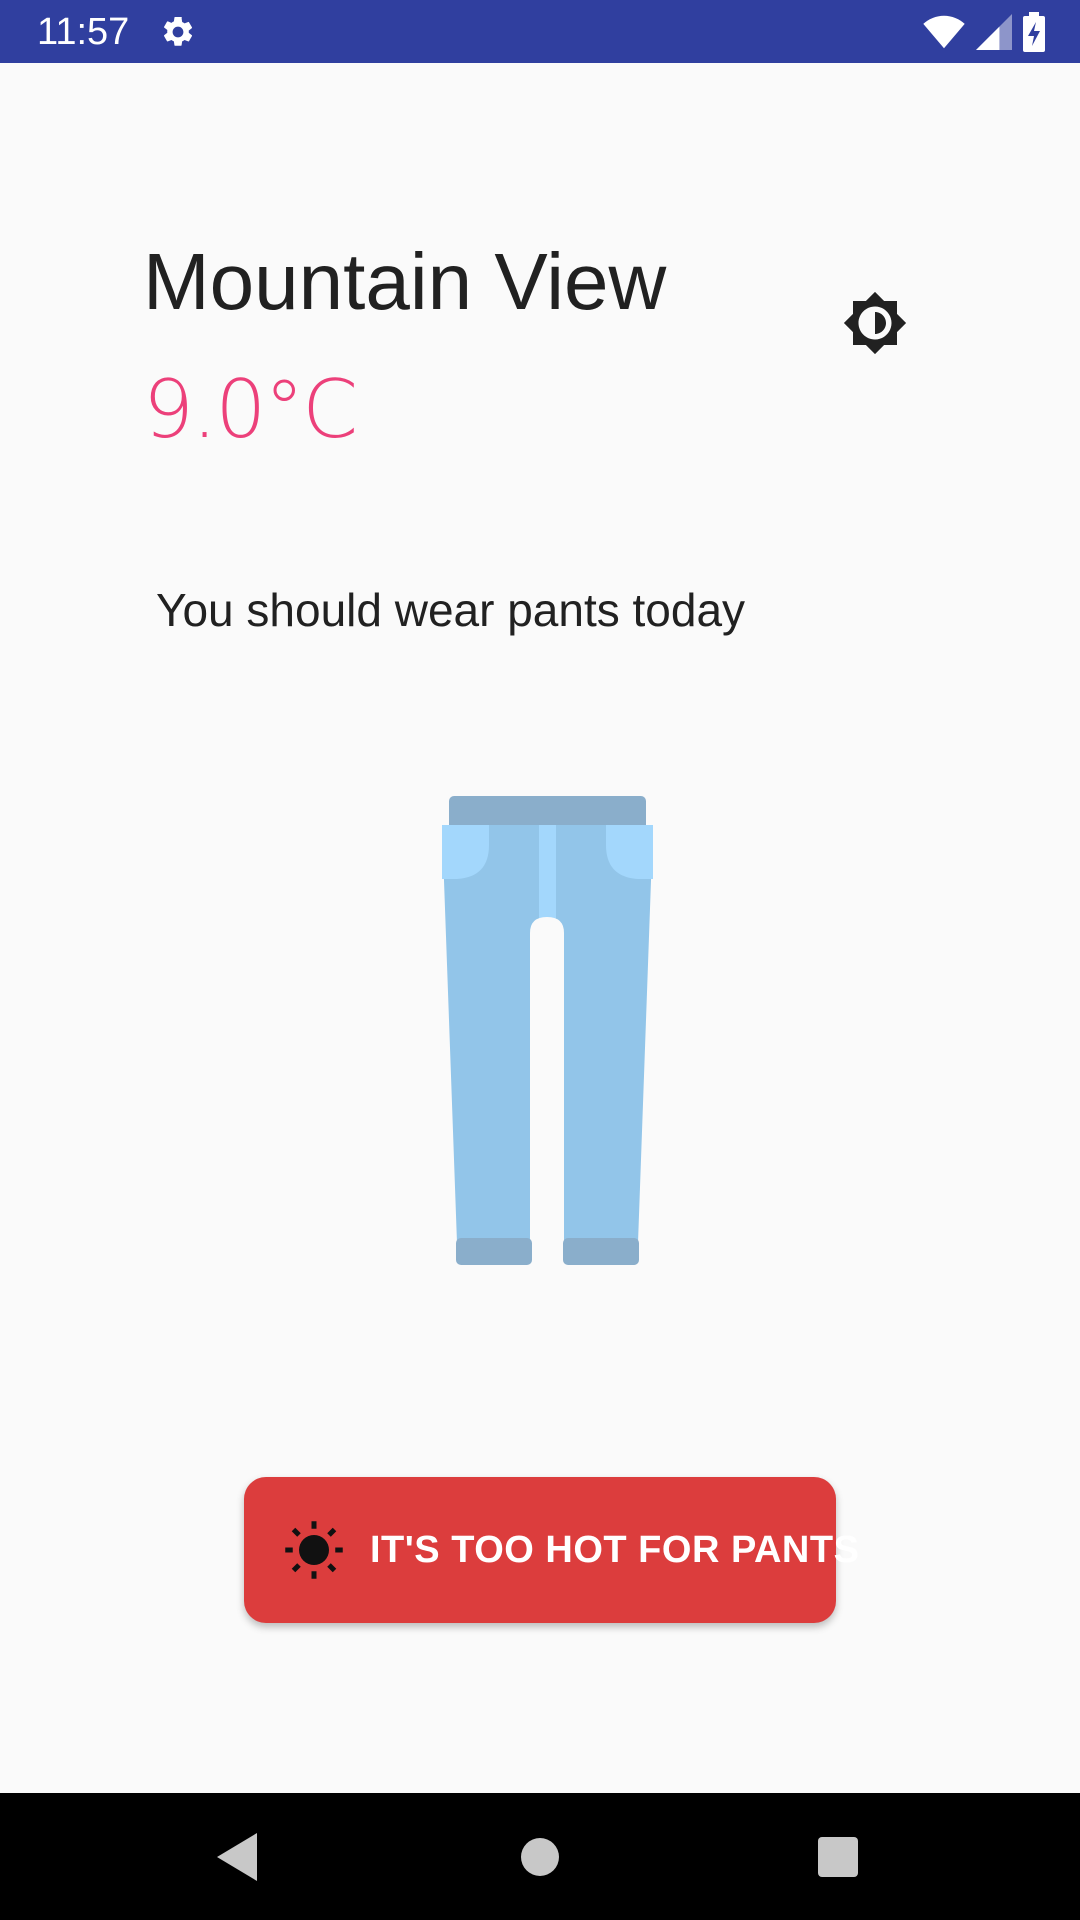 The image size is (1080, 1920). I want to click on wifi-icon, so click(944, 32).